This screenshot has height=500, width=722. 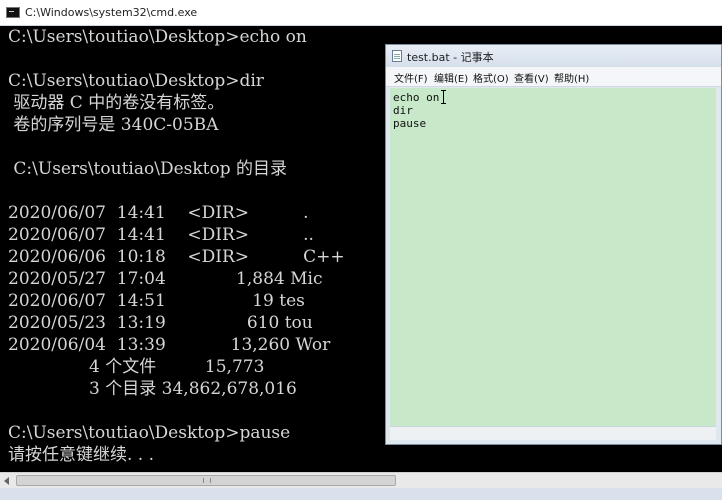 I want to click on cmd-horizontal-scrollbar, so click(x=361, y=480).